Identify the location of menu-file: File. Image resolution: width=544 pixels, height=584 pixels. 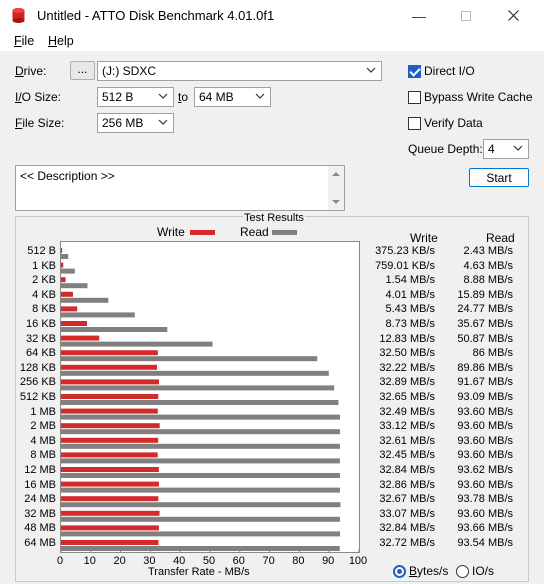
(24, 41).